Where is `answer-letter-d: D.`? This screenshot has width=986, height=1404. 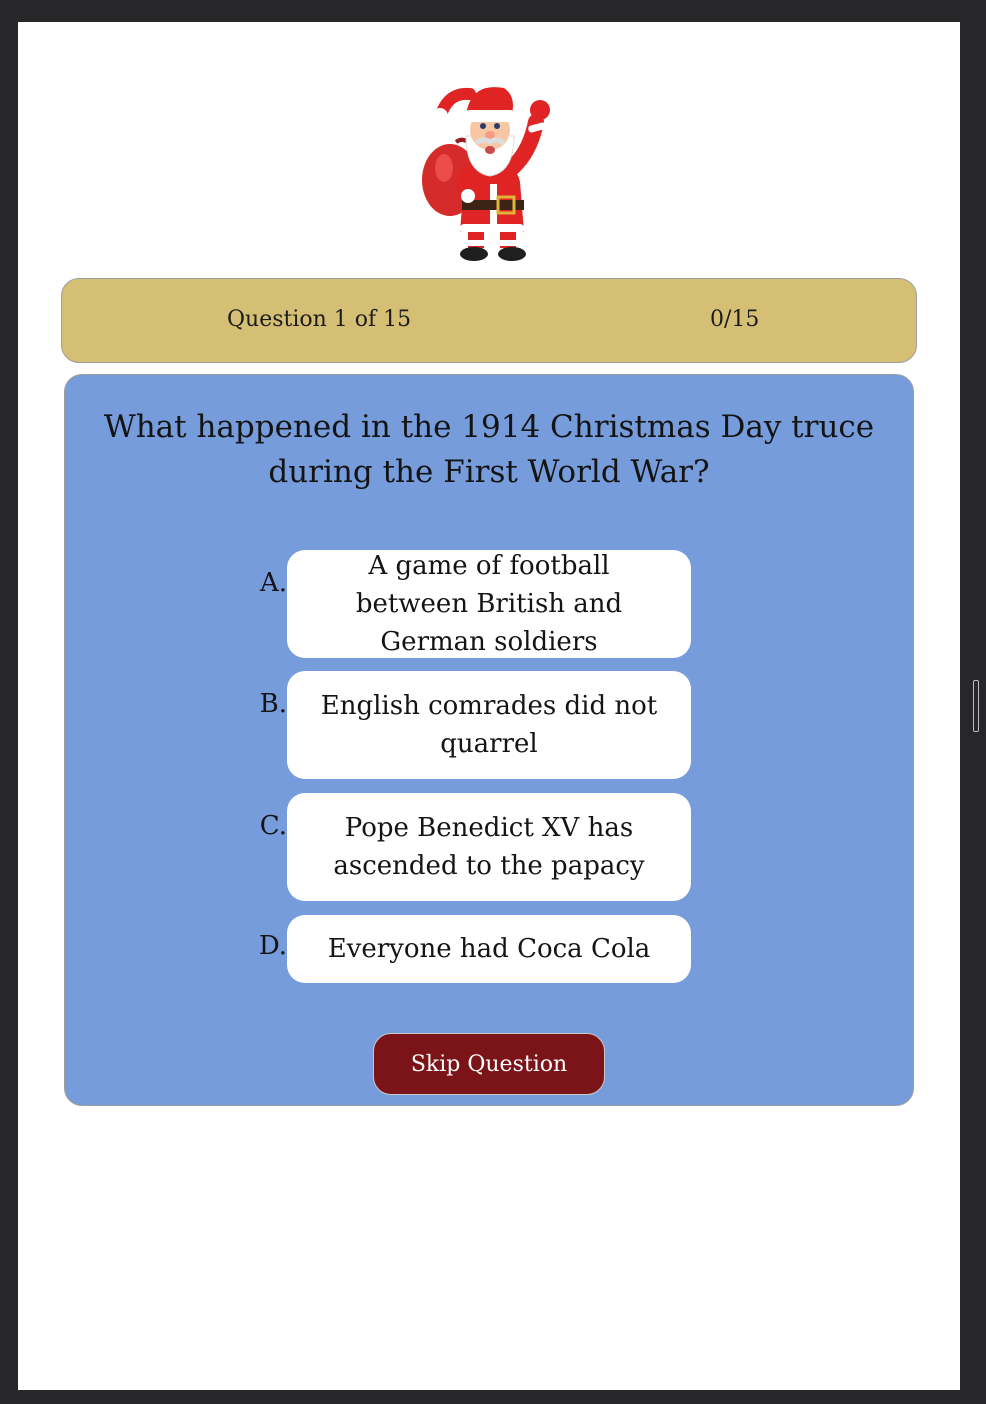 answer-letter-d: D. is located at coordinates (272, 946).